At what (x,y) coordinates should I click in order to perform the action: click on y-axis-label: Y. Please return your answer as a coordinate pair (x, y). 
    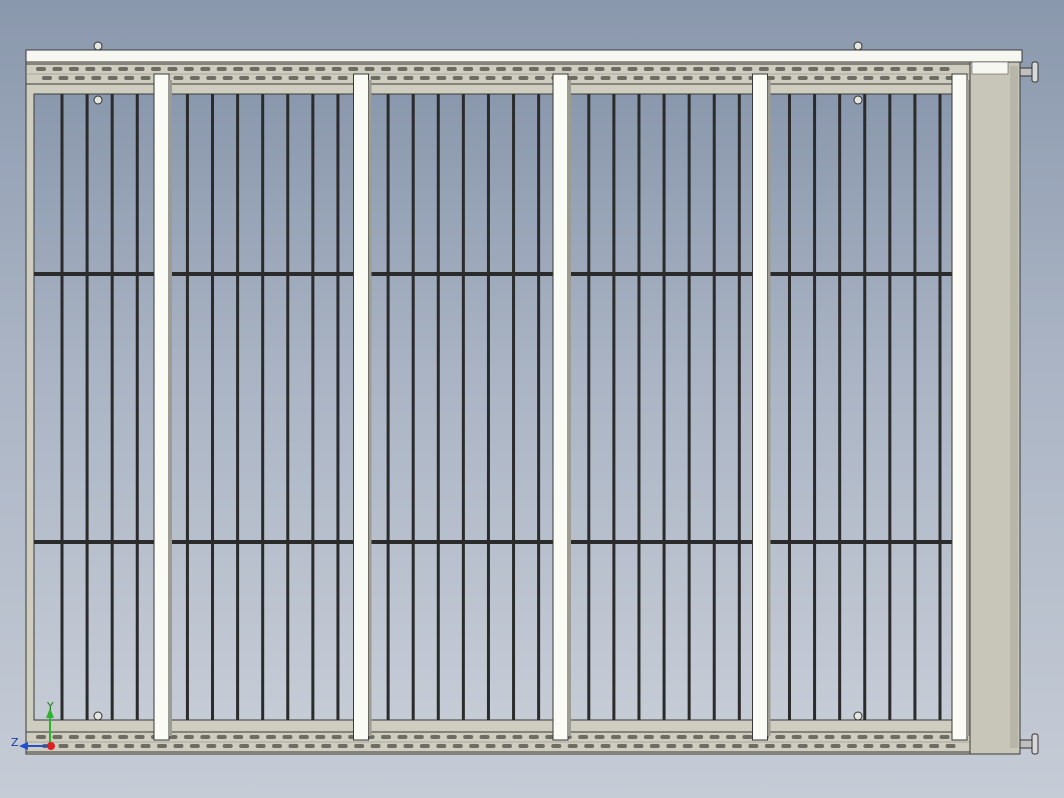
    Looking at the image, I should click on (50, 706).